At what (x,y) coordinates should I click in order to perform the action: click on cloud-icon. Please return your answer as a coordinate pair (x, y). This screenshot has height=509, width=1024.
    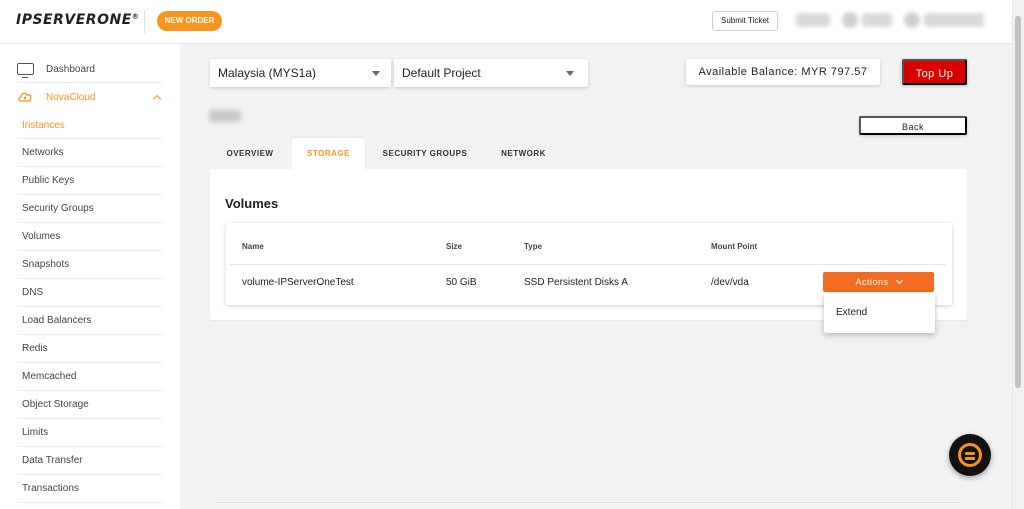
    Looking at the image, I should click on (25, 97).